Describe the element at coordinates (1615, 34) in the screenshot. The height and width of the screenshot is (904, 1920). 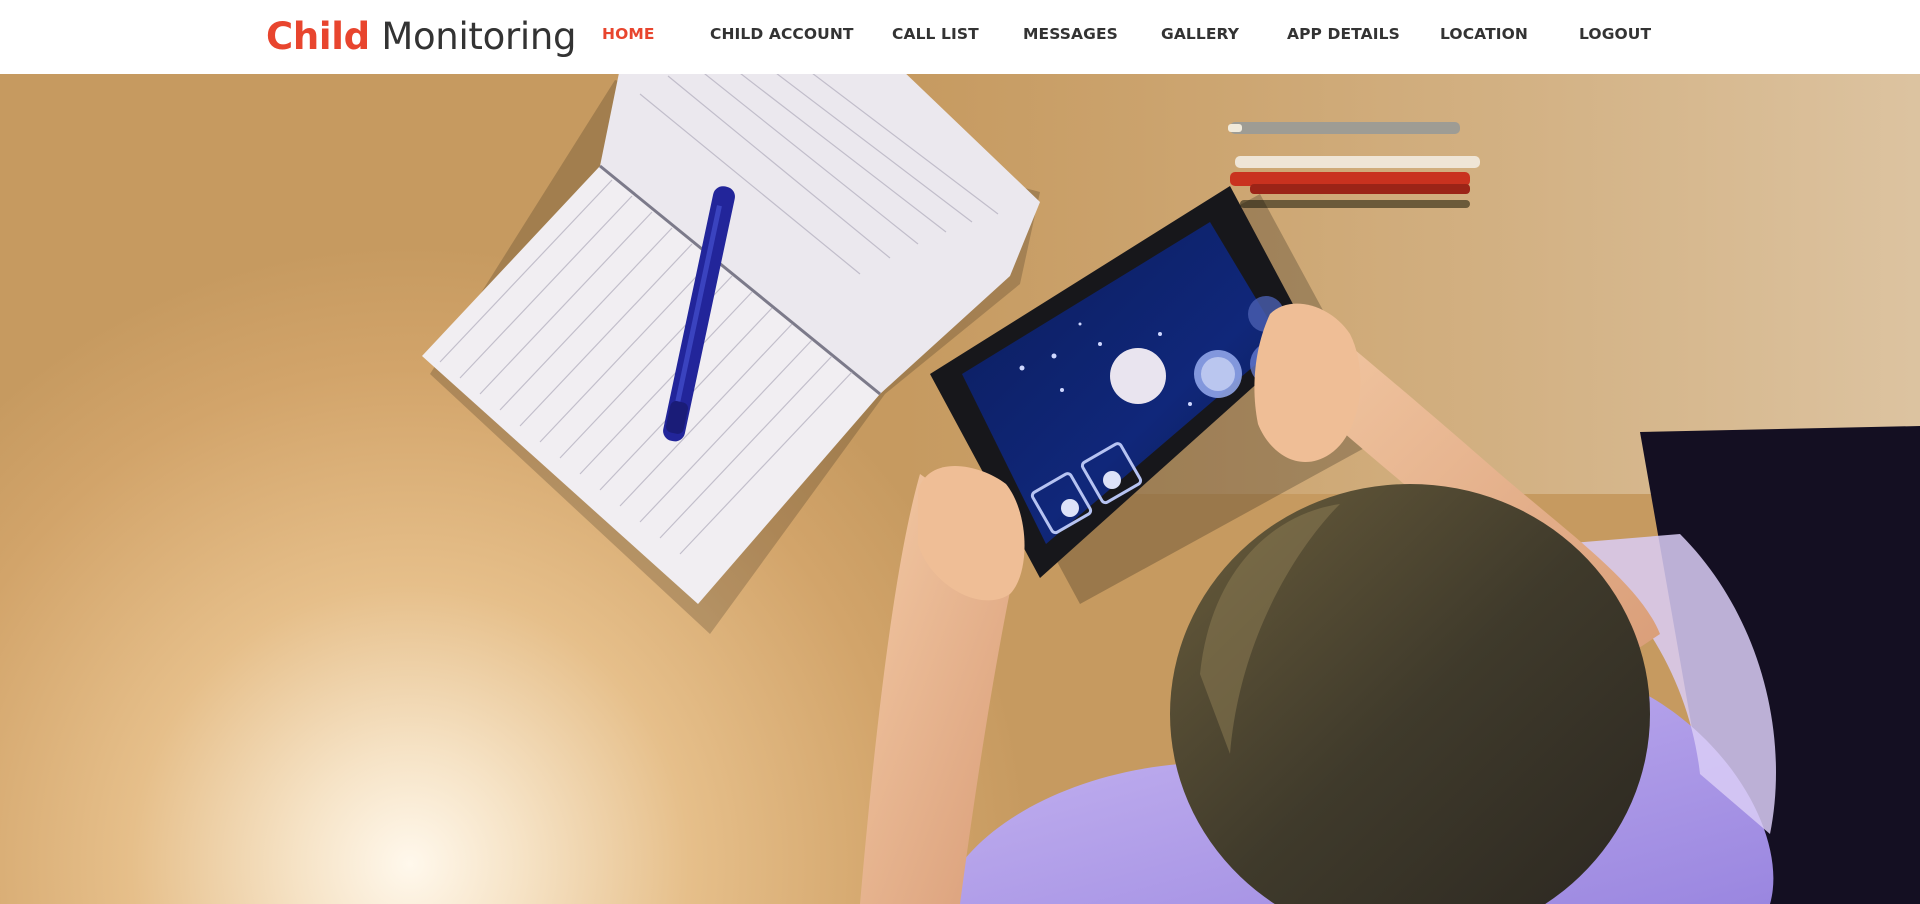
I see `nav-logout: LOGOUT` at that location.